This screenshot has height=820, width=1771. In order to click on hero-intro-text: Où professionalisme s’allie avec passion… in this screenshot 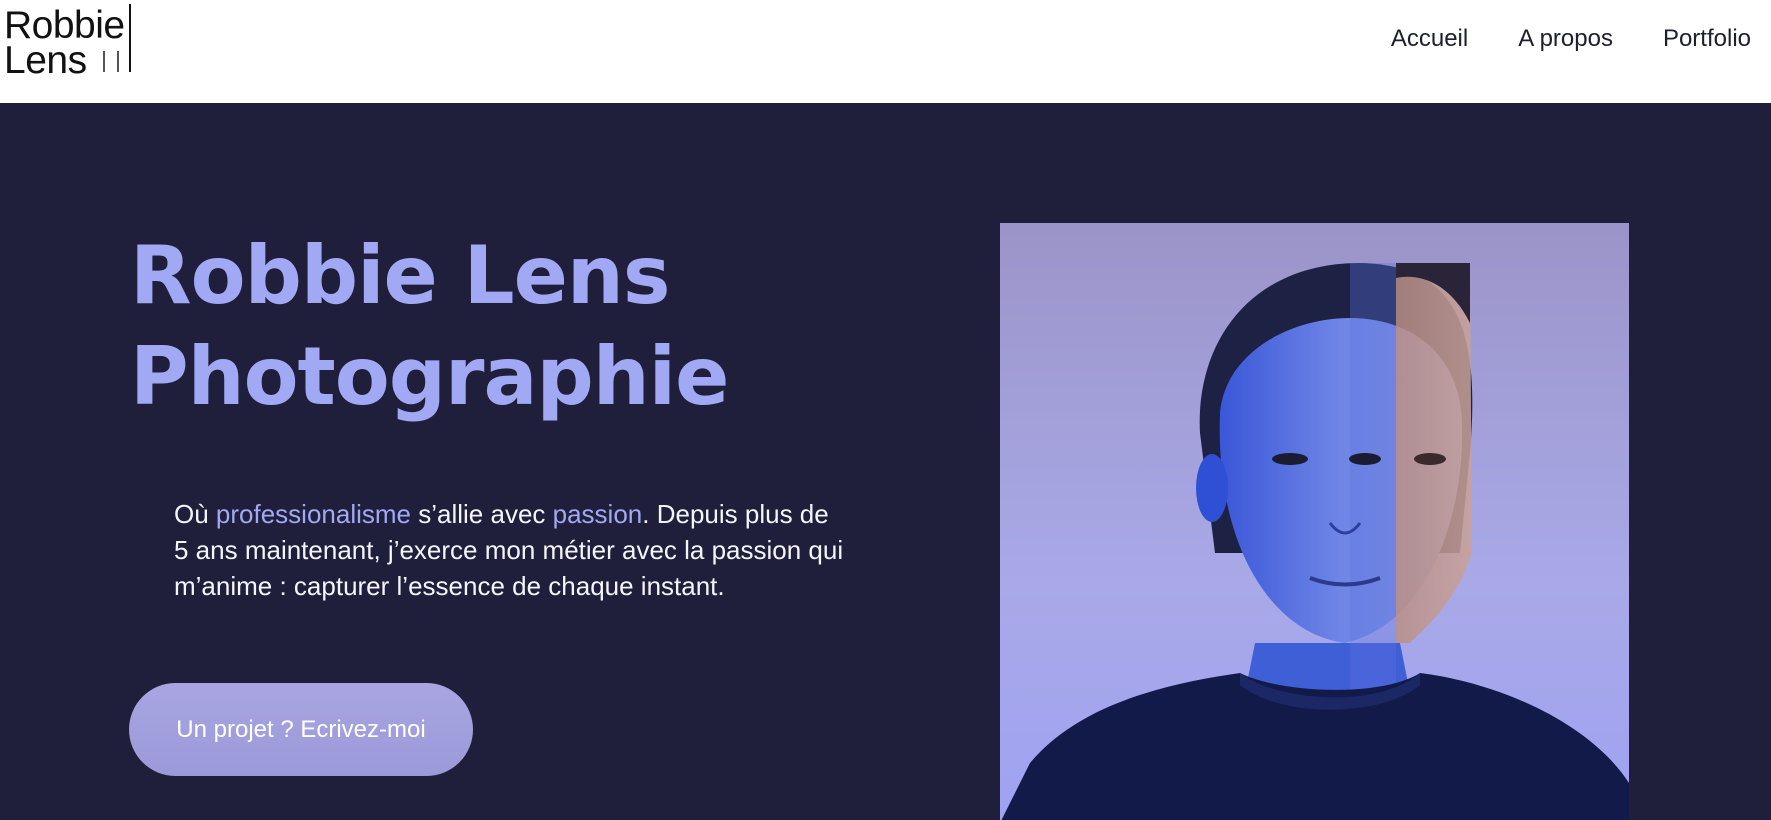, I will do `click(509, 550)`.